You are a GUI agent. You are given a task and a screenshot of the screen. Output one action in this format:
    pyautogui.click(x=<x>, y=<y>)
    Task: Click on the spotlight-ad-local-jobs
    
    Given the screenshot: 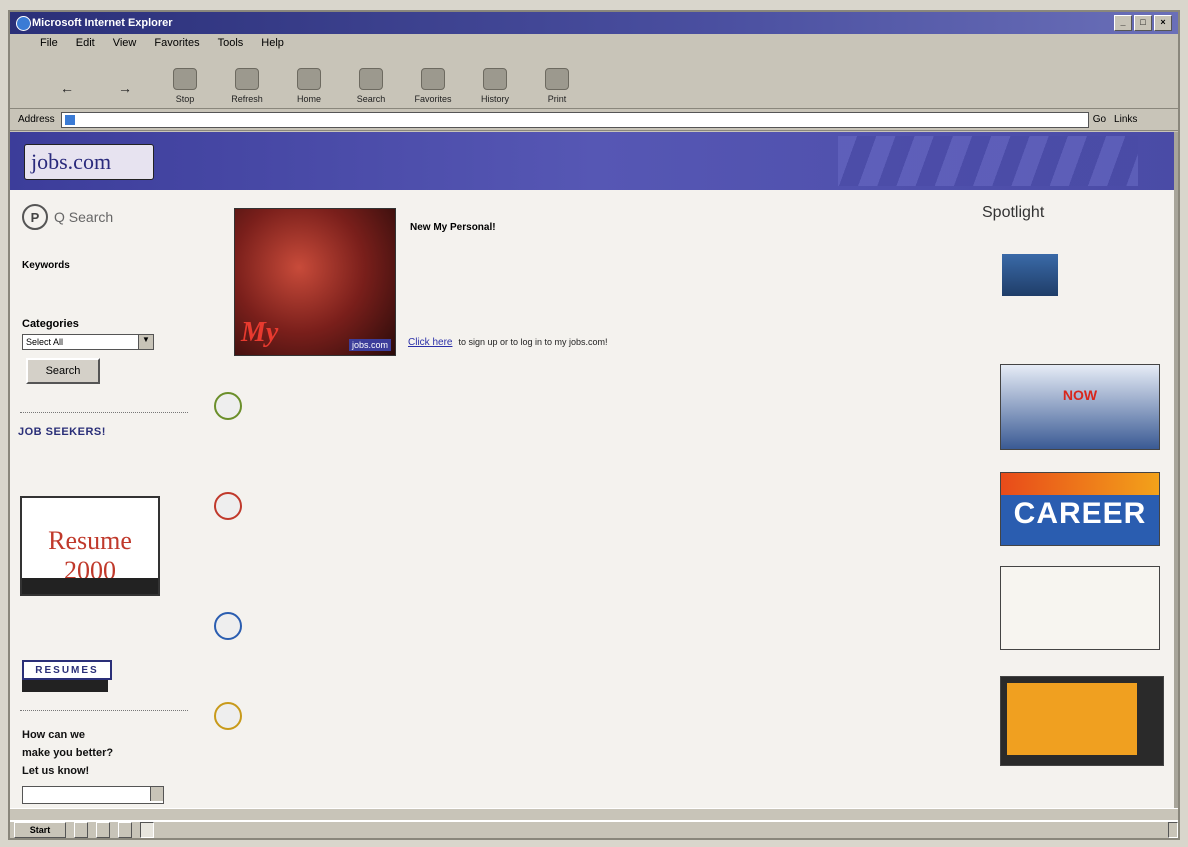 What is the action you would take?
    pyautogui.click(x=1078, y=302)
    